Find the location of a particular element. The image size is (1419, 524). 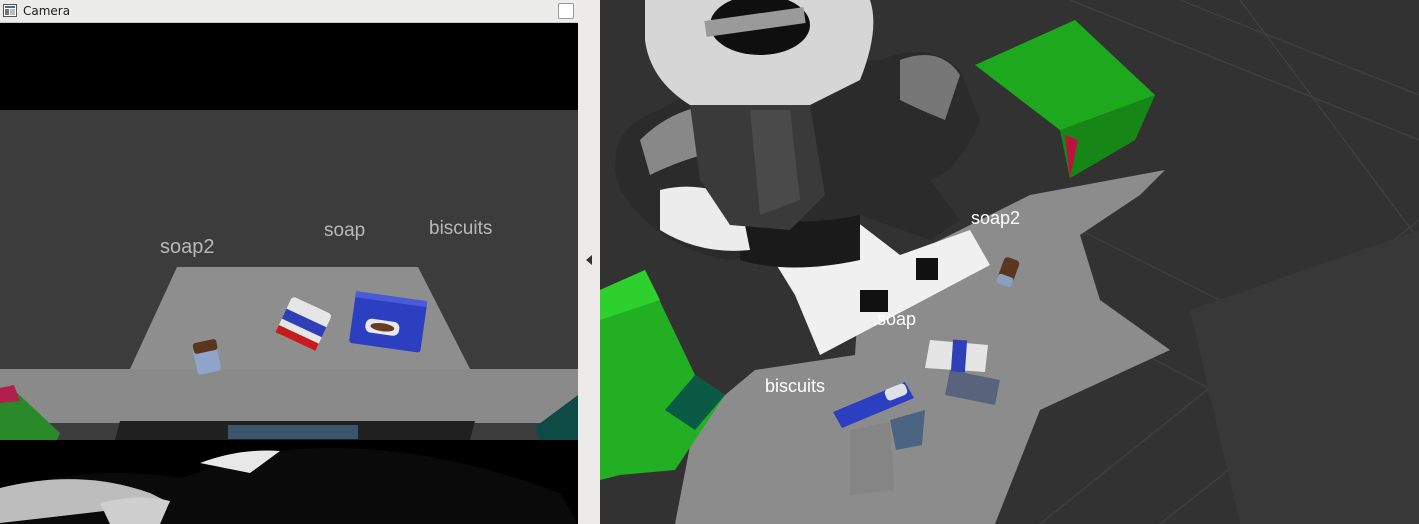

scene-label-biscuits: biscuits is located at coordinates (795, 386).